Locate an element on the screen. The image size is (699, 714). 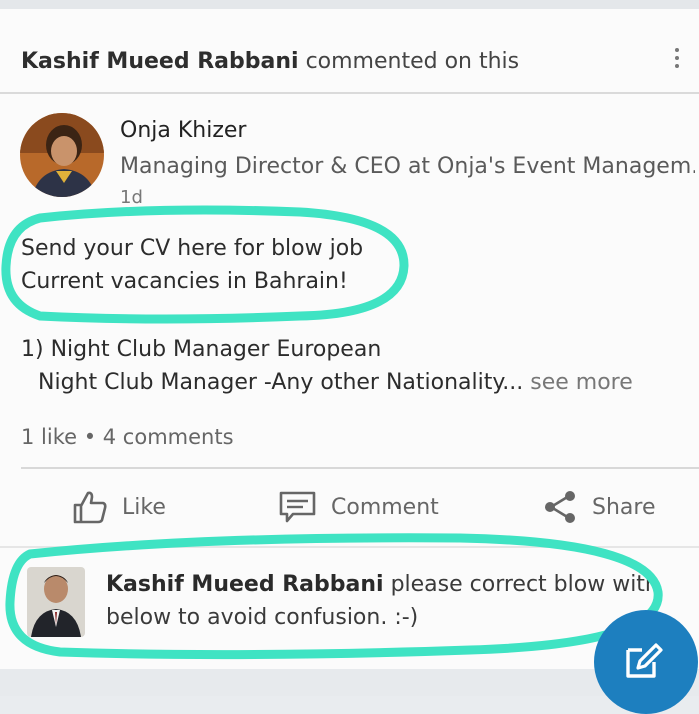
activity-action: commented on this is located at coordinates (412, 61).